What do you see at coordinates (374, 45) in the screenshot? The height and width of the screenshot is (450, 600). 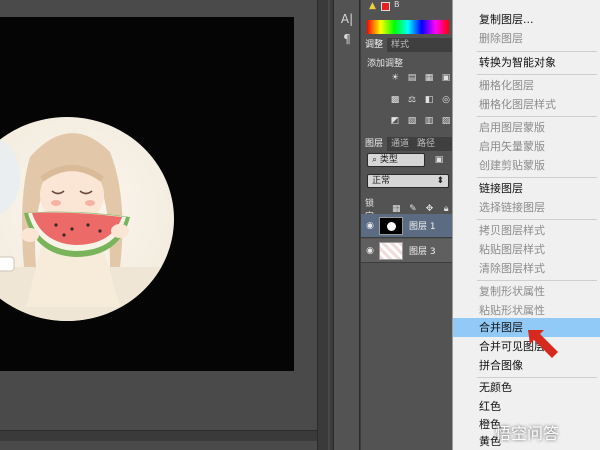 I see `tab-adjustments: 调整` at bounding box center [374, 45].